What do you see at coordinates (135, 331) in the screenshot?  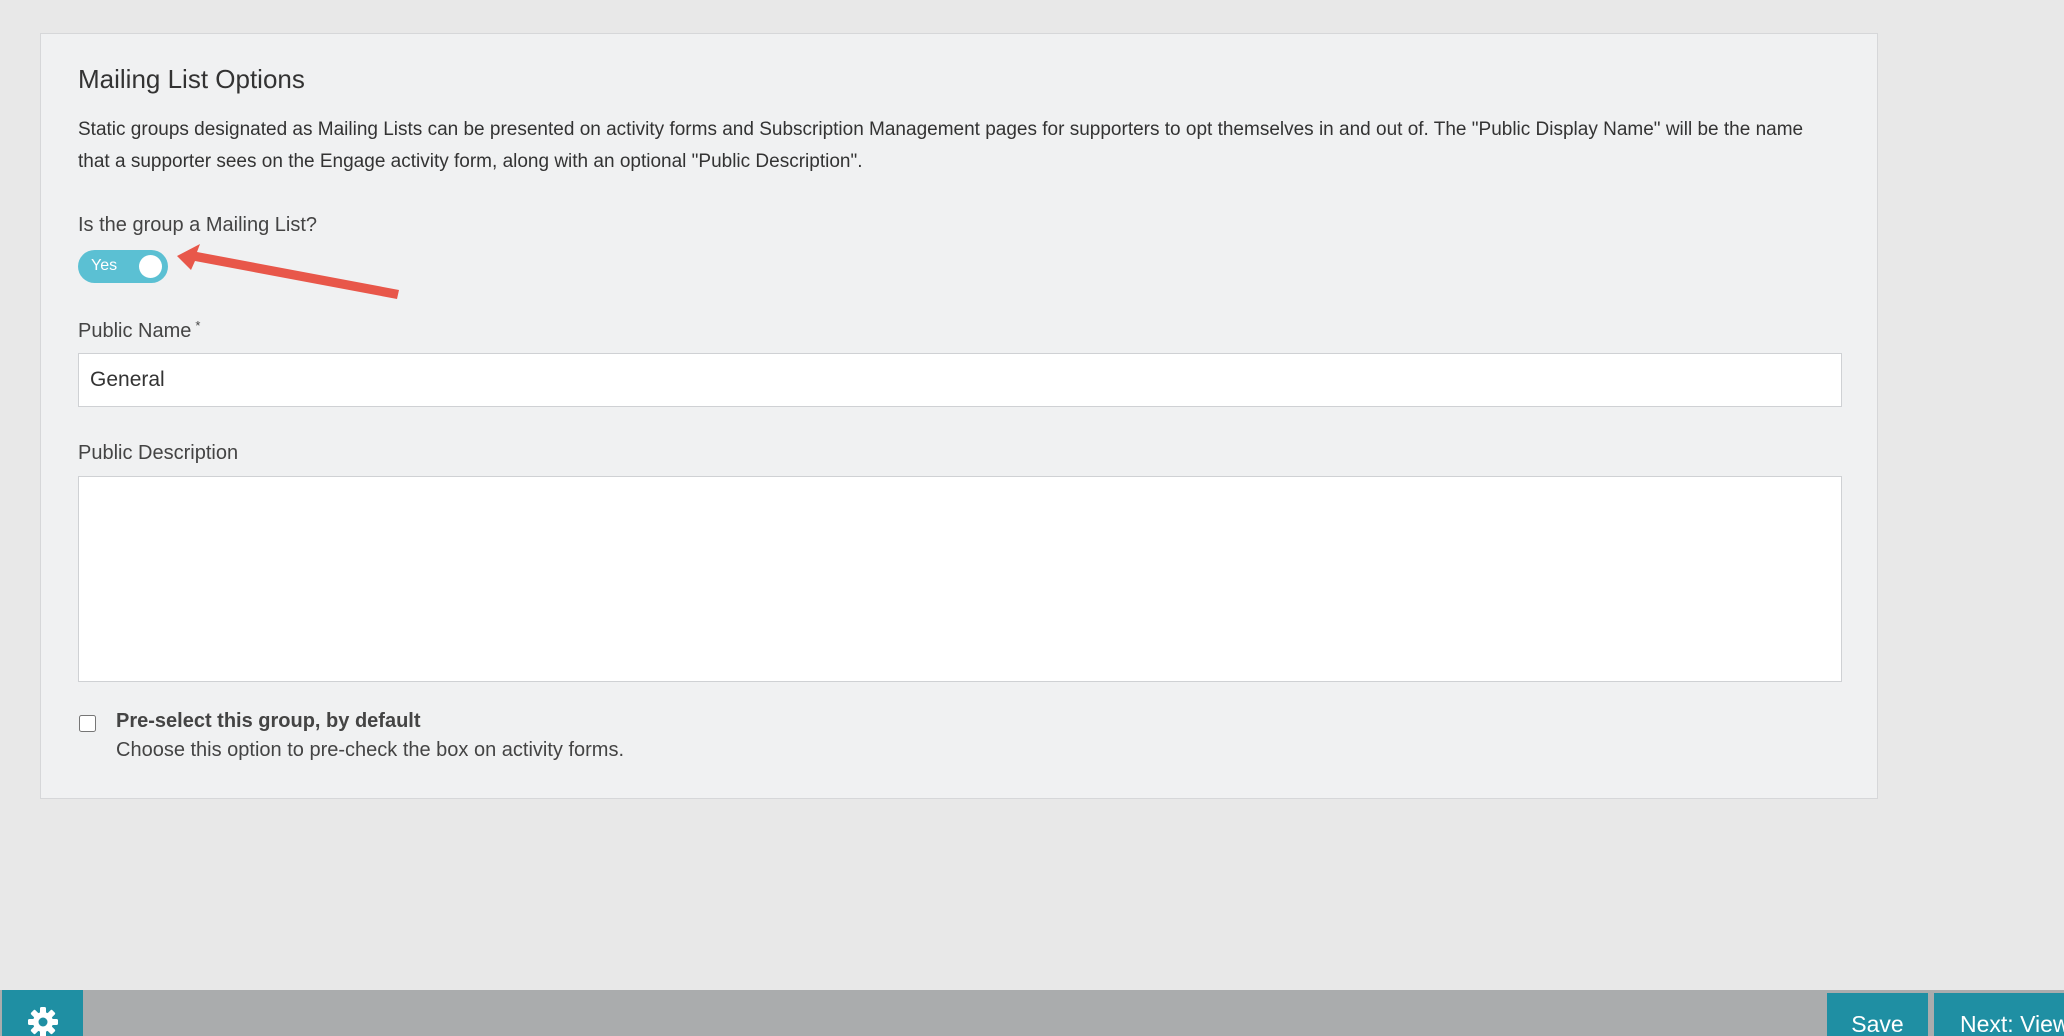 I see `public-name-label-text: Public Name` at bounding box center [135, 331].